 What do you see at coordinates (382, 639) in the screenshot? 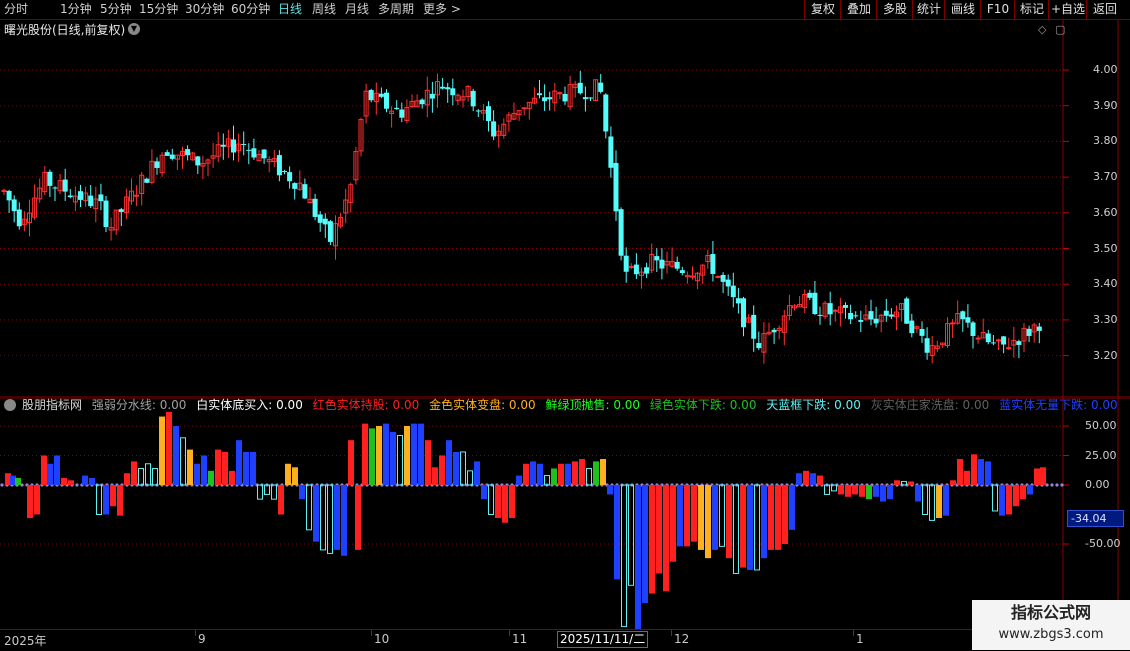
I see `date-label: 10` at bounding box center [382, 639].